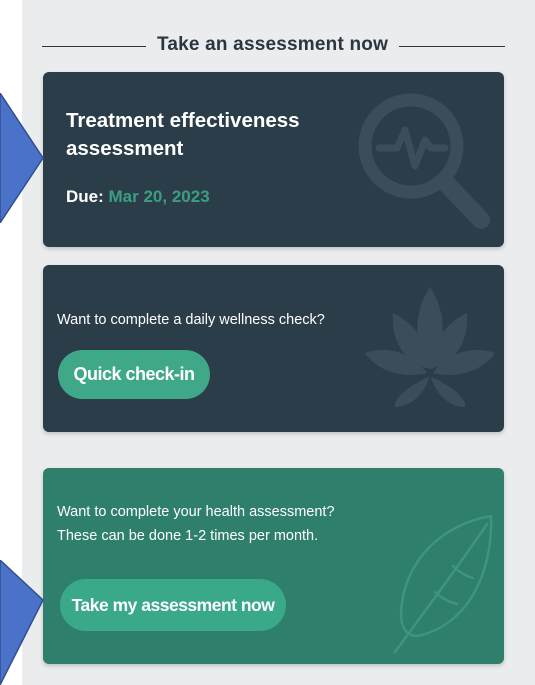 The height and width of the screenshot is (685, 535). What do you see at coordinates (191, 320) in the screenshot?
I see `wellness-prompt: Want to complete a daily wellness check?` at bounding box center [191, 320].